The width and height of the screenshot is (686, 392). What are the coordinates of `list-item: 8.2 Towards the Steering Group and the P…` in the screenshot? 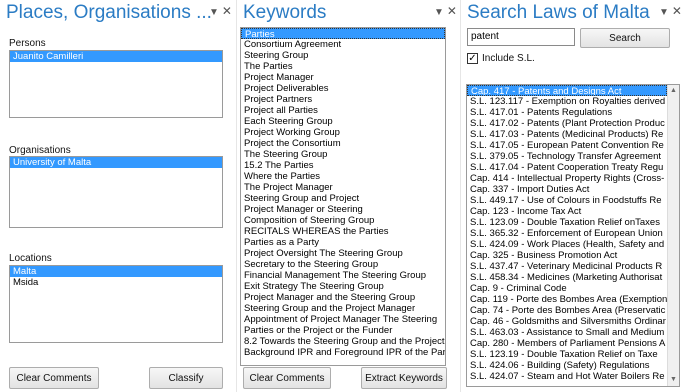 It's located at (343, 341).